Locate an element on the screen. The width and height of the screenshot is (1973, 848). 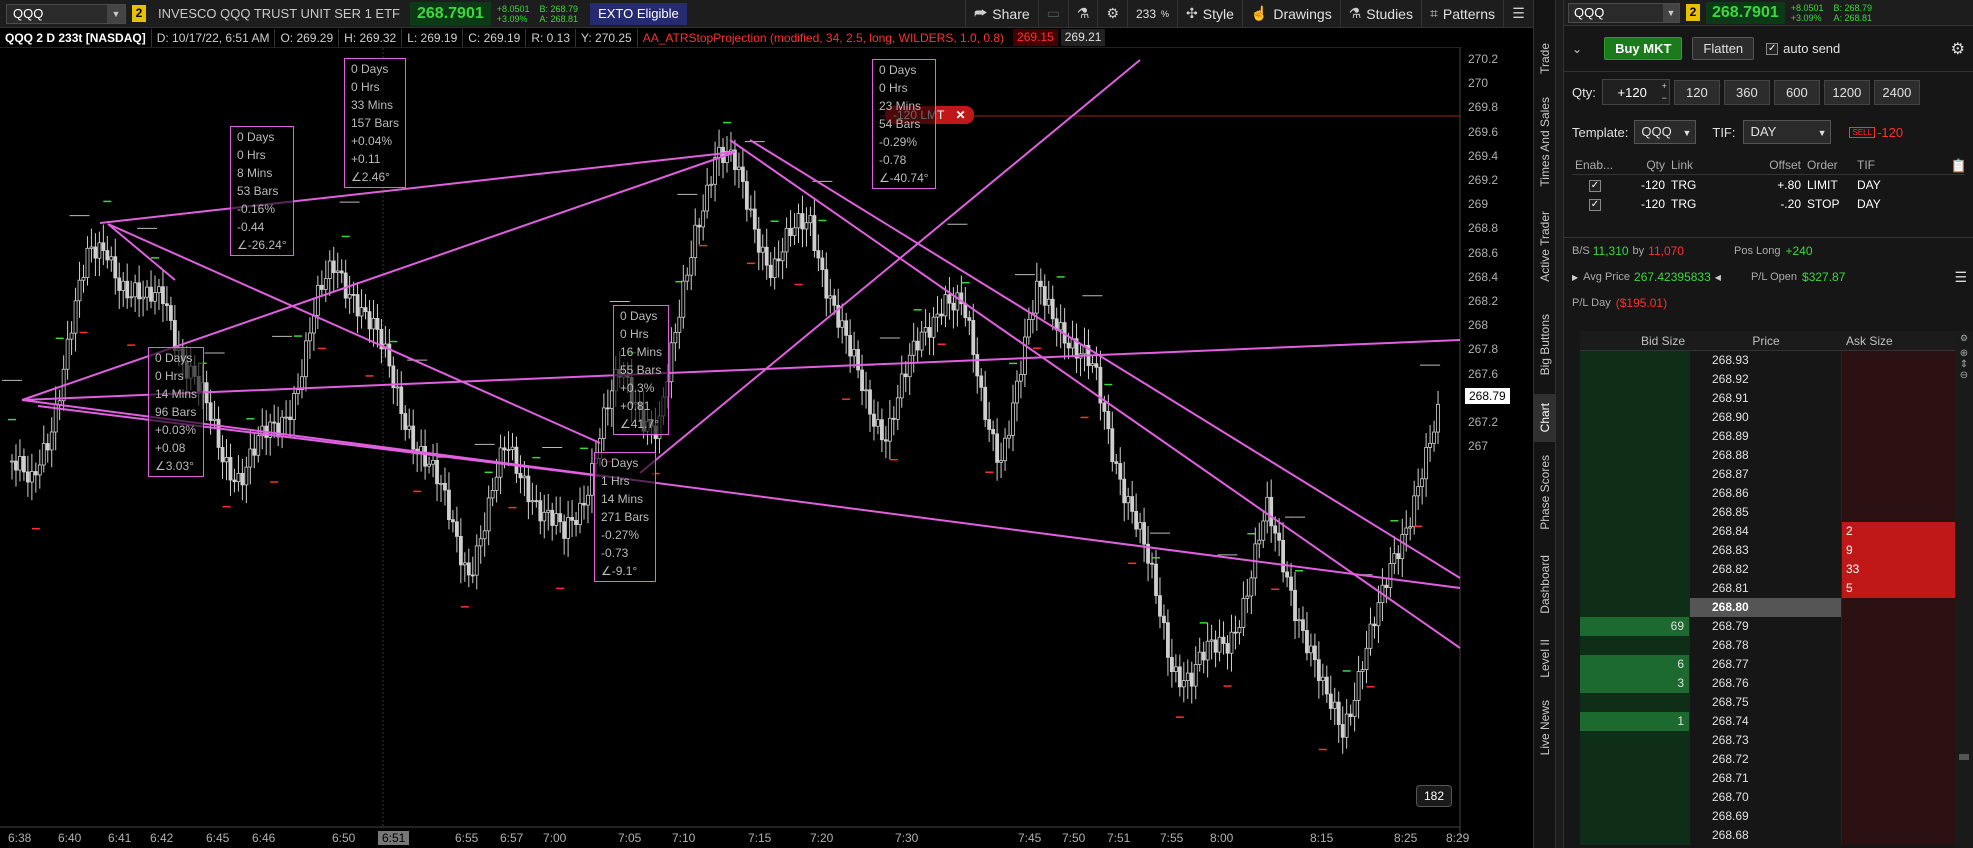
qty-preset-120: 120 is located at coordinates (1696, 92).